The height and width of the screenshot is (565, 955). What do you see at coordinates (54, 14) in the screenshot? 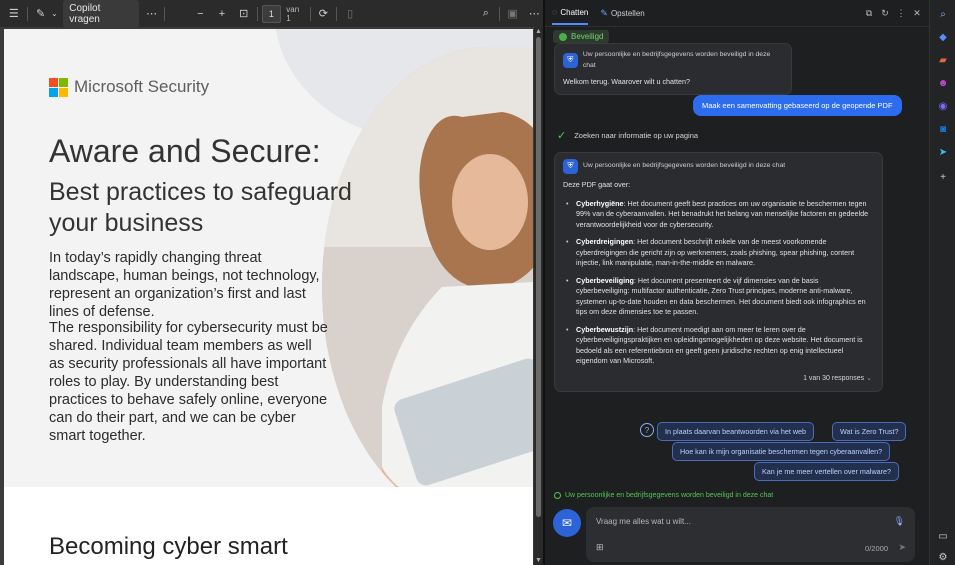
I see `chevron-down-icon: ⌄` at bounding box center [54, 14].